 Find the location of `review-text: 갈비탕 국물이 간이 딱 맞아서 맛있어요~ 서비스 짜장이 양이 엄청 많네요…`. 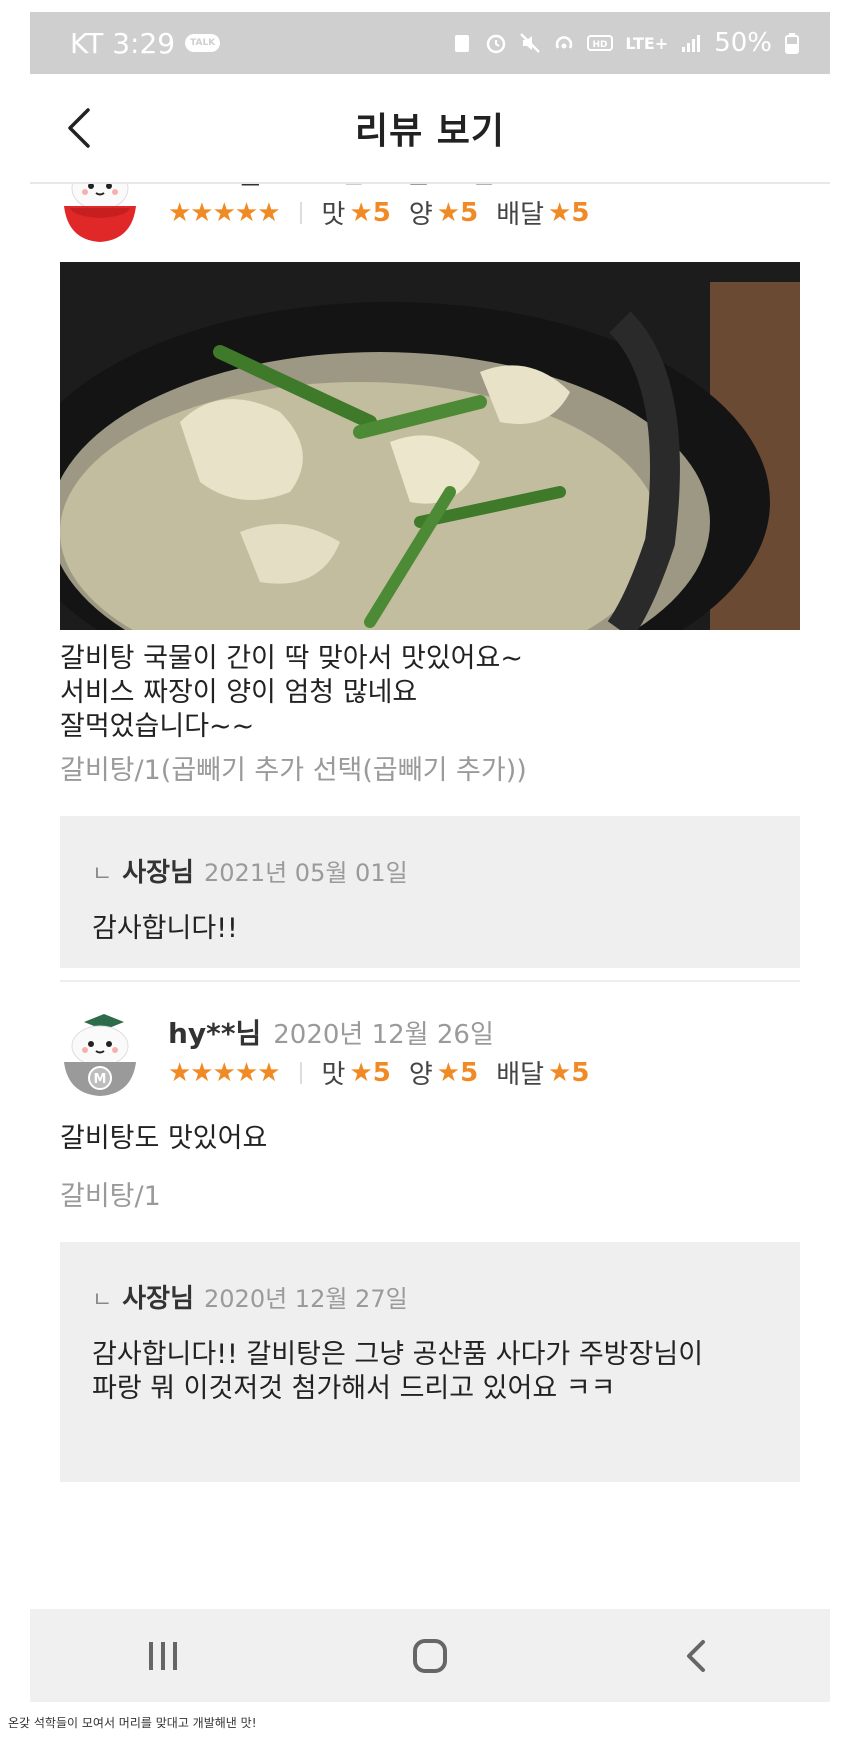

review-text: 갈비탕 국물이 간이 딱 맞아서 맛있어요~ 서비스 짜장이 양이 엄청 많네요… is located at coordinates (291, 692).